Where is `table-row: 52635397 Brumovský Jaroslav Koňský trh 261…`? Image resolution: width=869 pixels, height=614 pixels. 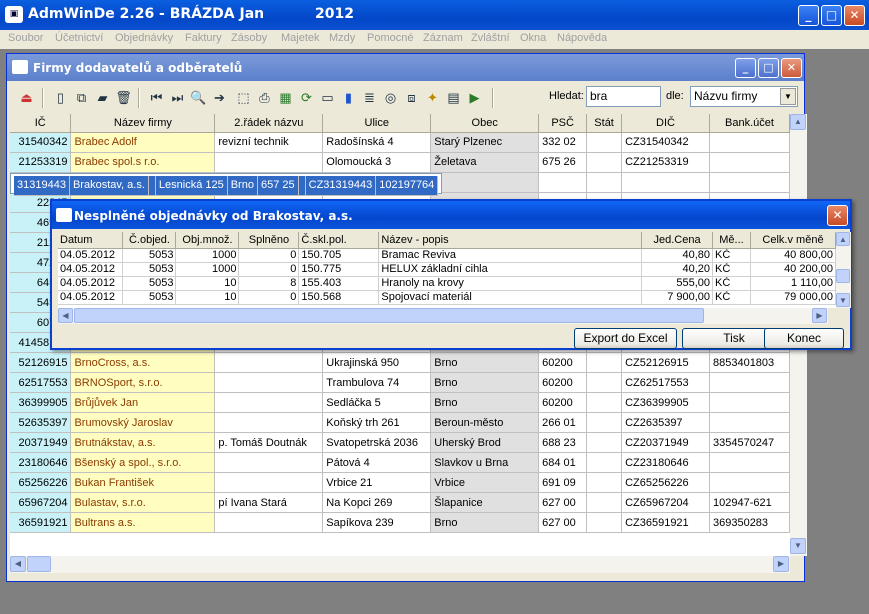 table-row: 52635397 Brumovský Jaroslav Koňský trh 261… is located at coordinates (400, 422).